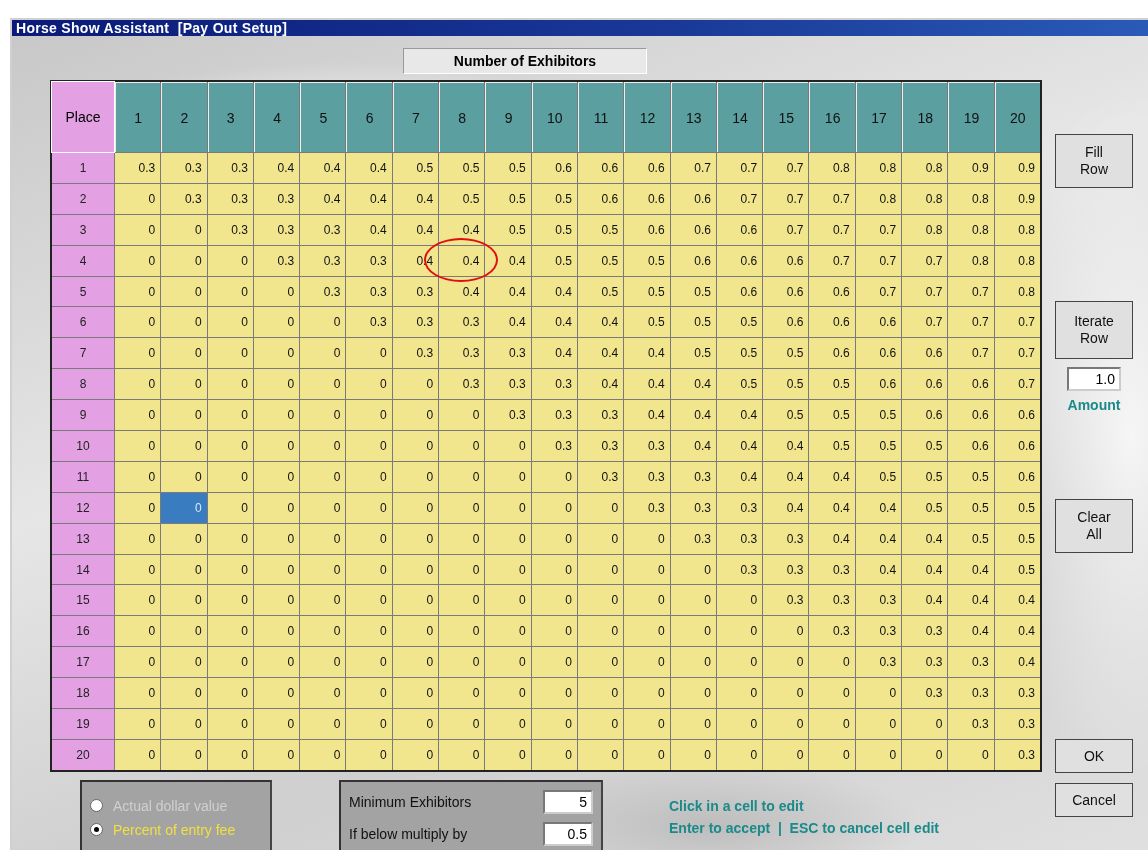 The image size is (1148, 850). What do you see at coordinates (568, 833) in the screenshot?
I see `input-field: 0.5` at bounding box center [568, 833].